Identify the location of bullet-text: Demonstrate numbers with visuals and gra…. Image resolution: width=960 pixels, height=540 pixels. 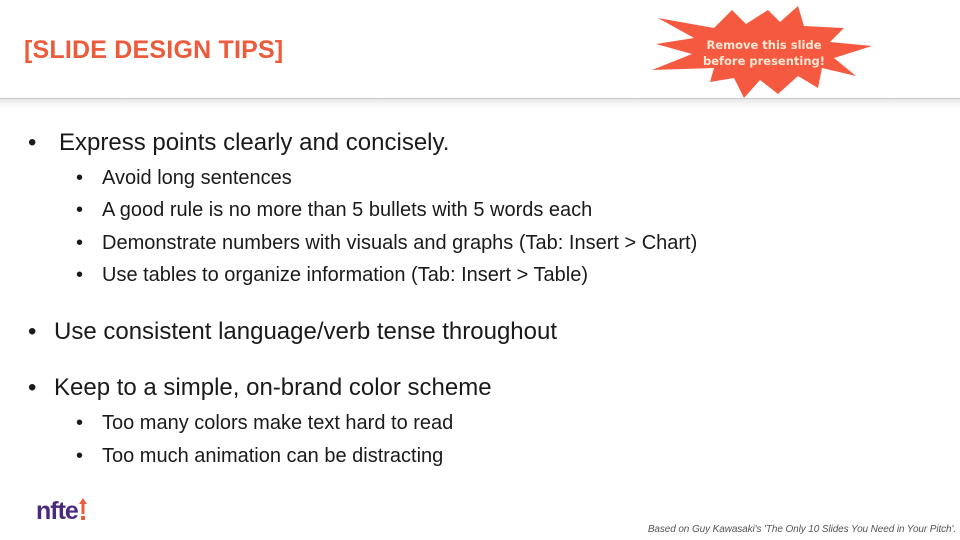
(400, 243).